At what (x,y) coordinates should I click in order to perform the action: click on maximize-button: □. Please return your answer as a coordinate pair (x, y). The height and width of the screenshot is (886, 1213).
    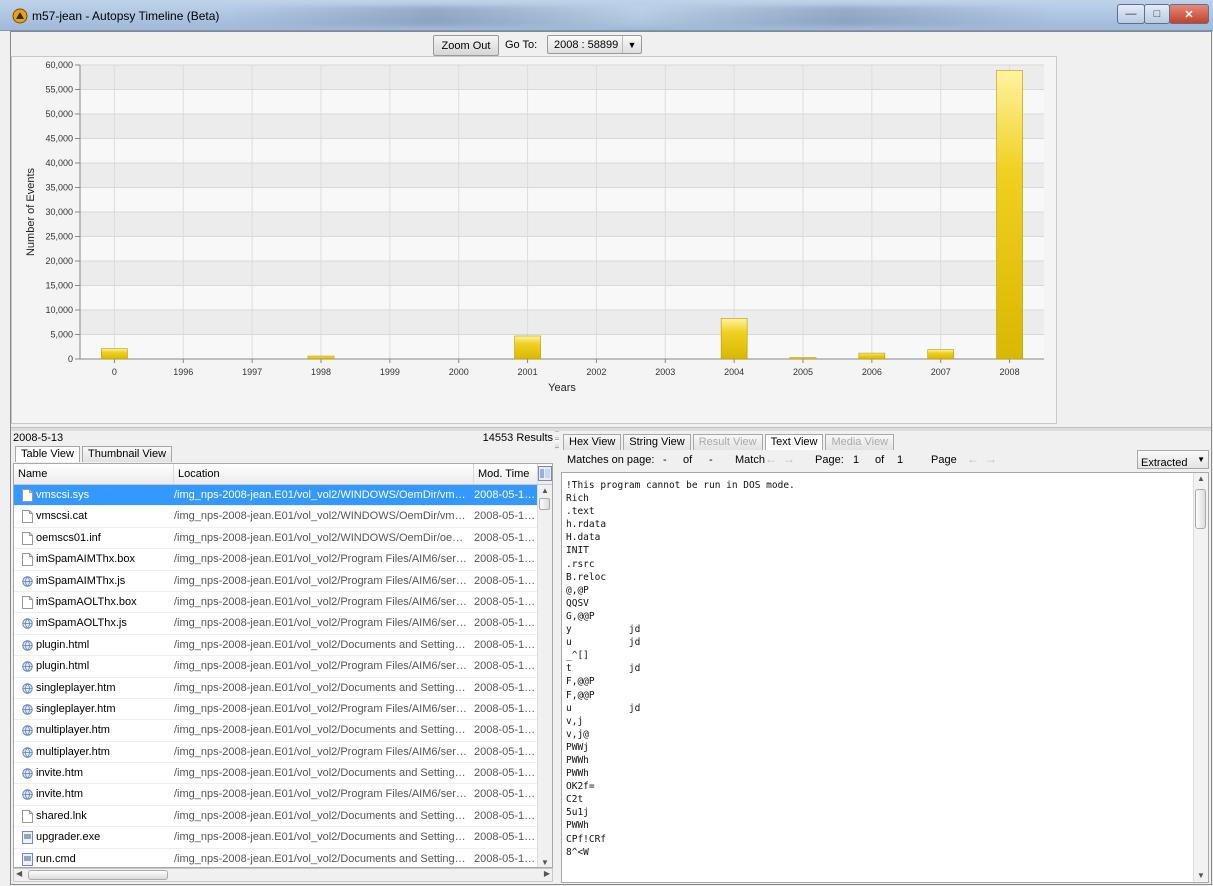
    Looking at the image, I should click on (1157, 14).